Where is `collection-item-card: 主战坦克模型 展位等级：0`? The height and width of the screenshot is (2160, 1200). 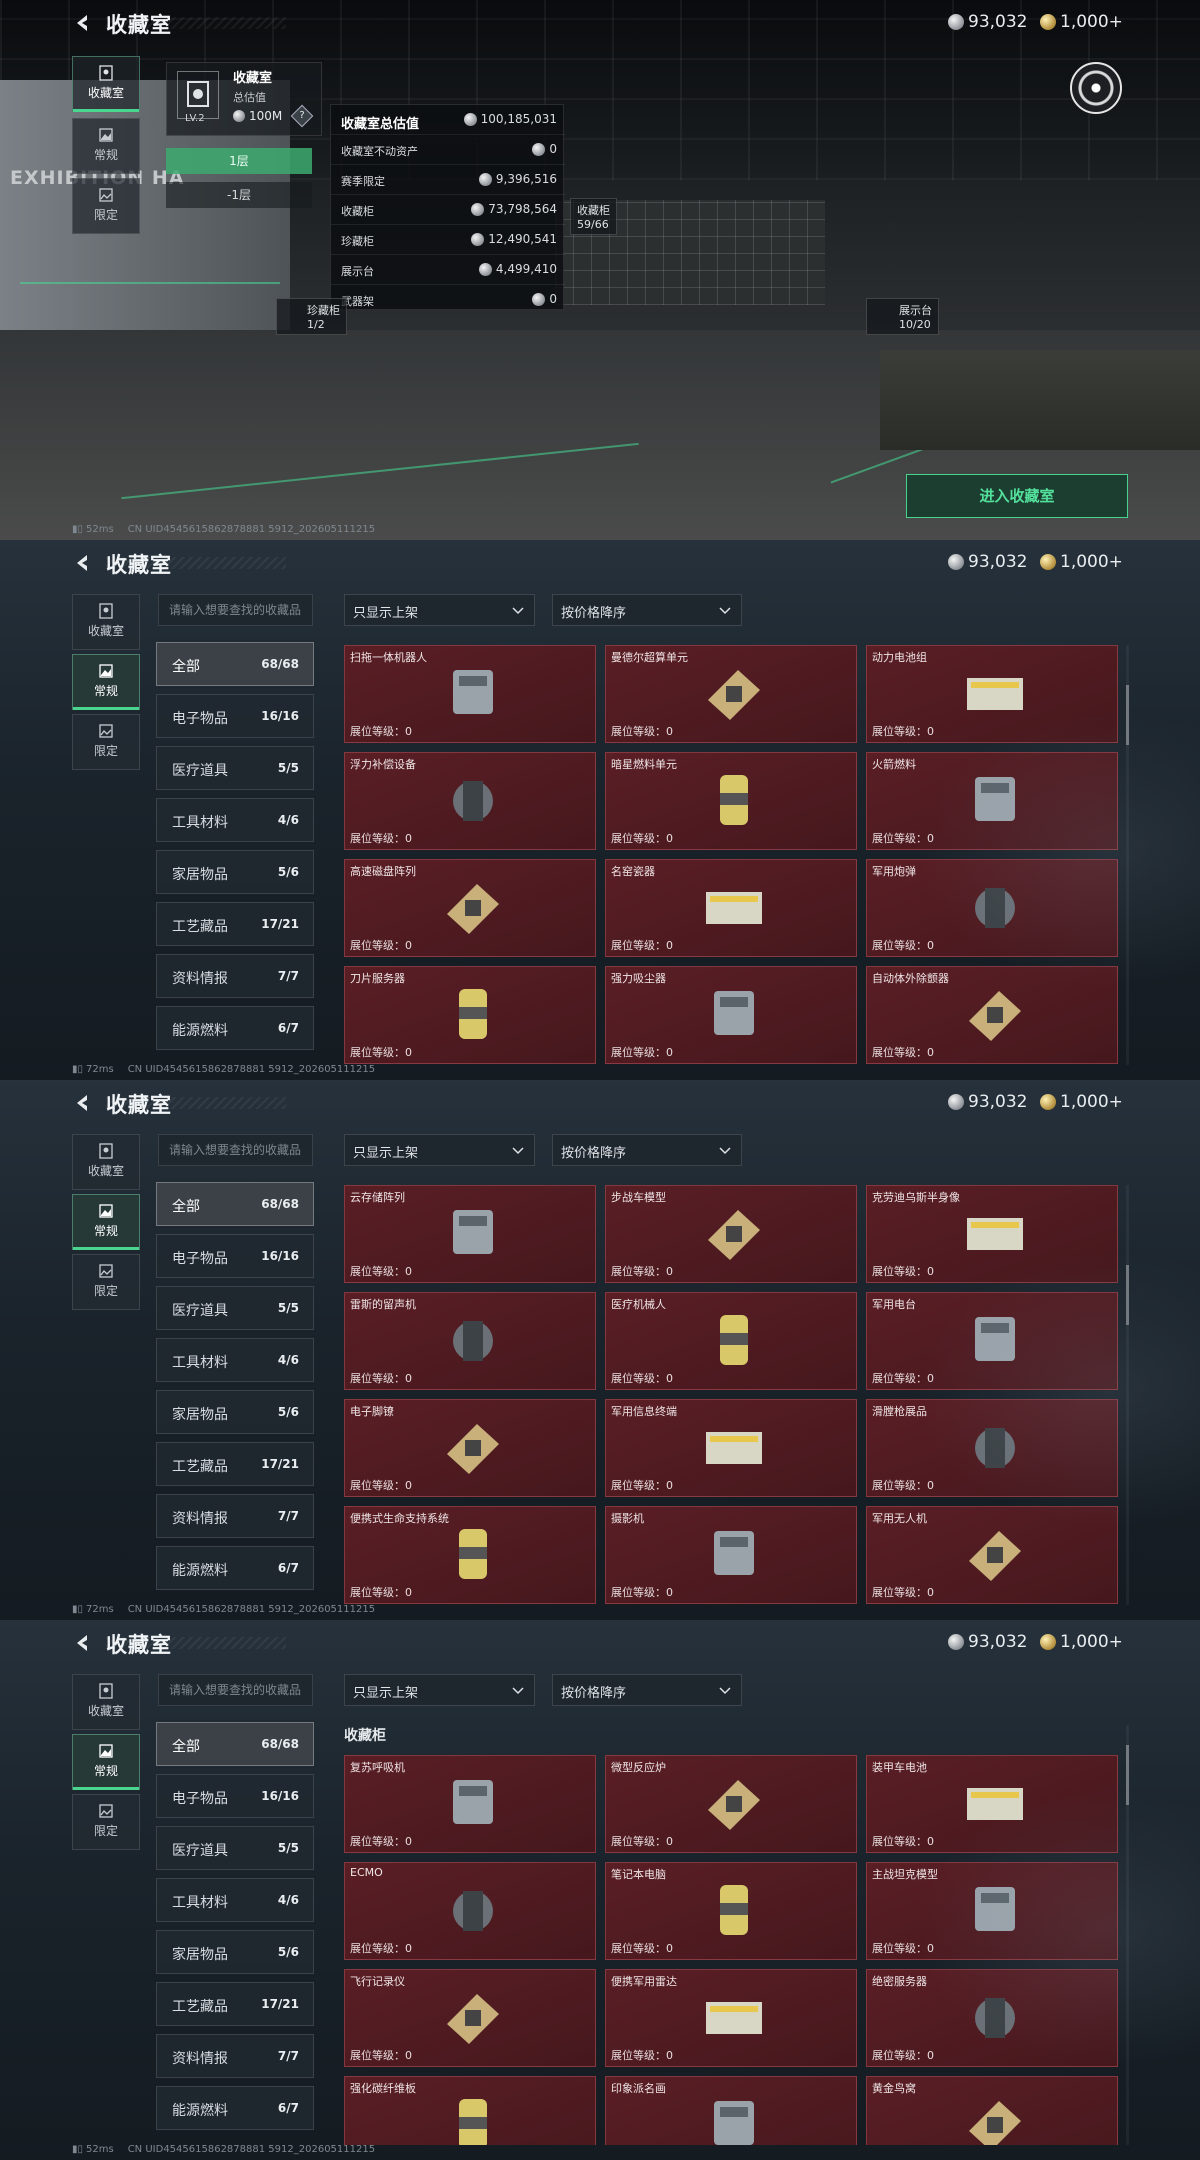
collection-item-card: 主战坦克模型 展位等级：0 is located at coordinates (992, 1911).